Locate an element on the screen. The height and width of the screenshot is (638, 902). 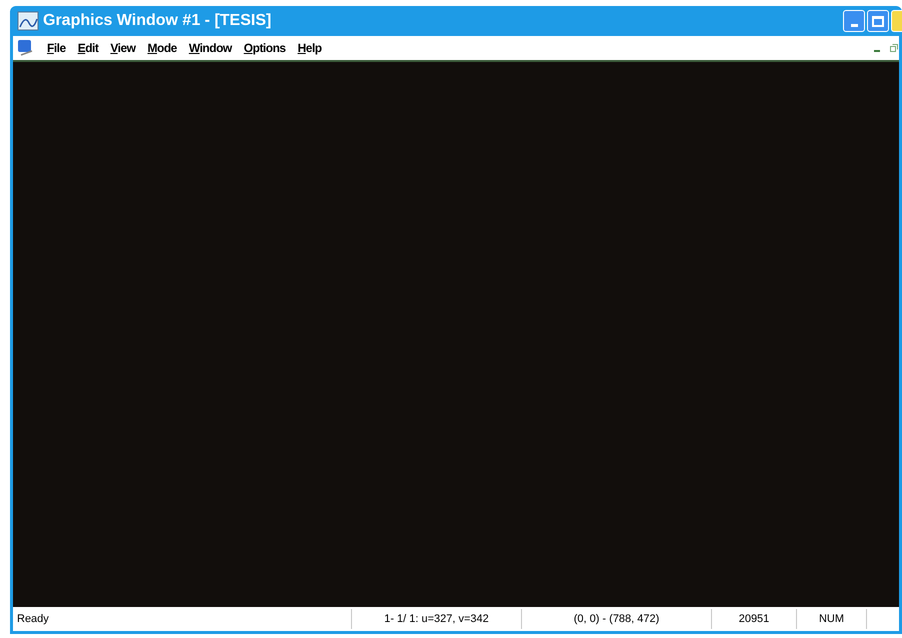
menu-item: Edit is located at coordinates (88, 48).